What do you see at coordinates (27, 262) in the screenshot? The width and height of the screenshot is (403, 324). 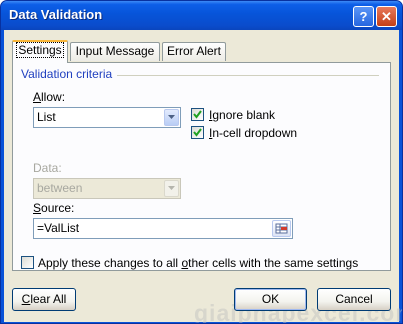 I see `apply-all-checkbox` at bounding box center [27, 262].